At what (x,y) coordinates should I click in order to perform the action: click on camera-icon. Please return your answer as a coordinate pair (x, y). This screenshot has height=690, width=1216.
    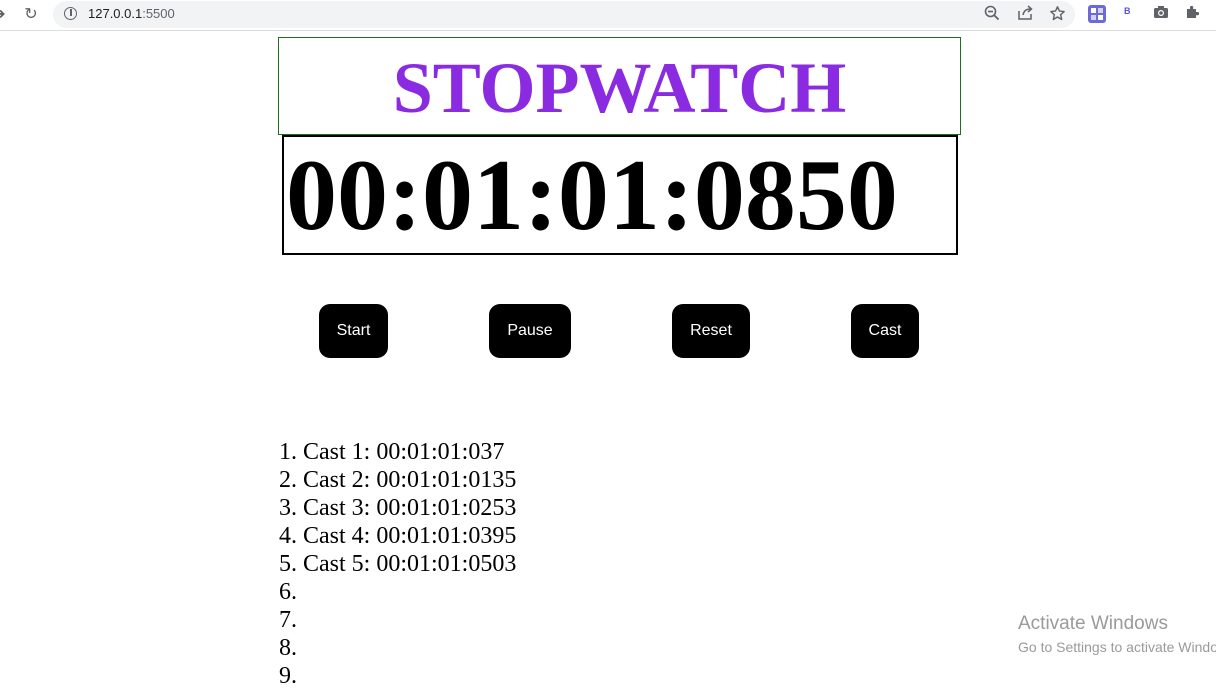
    Looking at the image, I should click on (1161, 14).